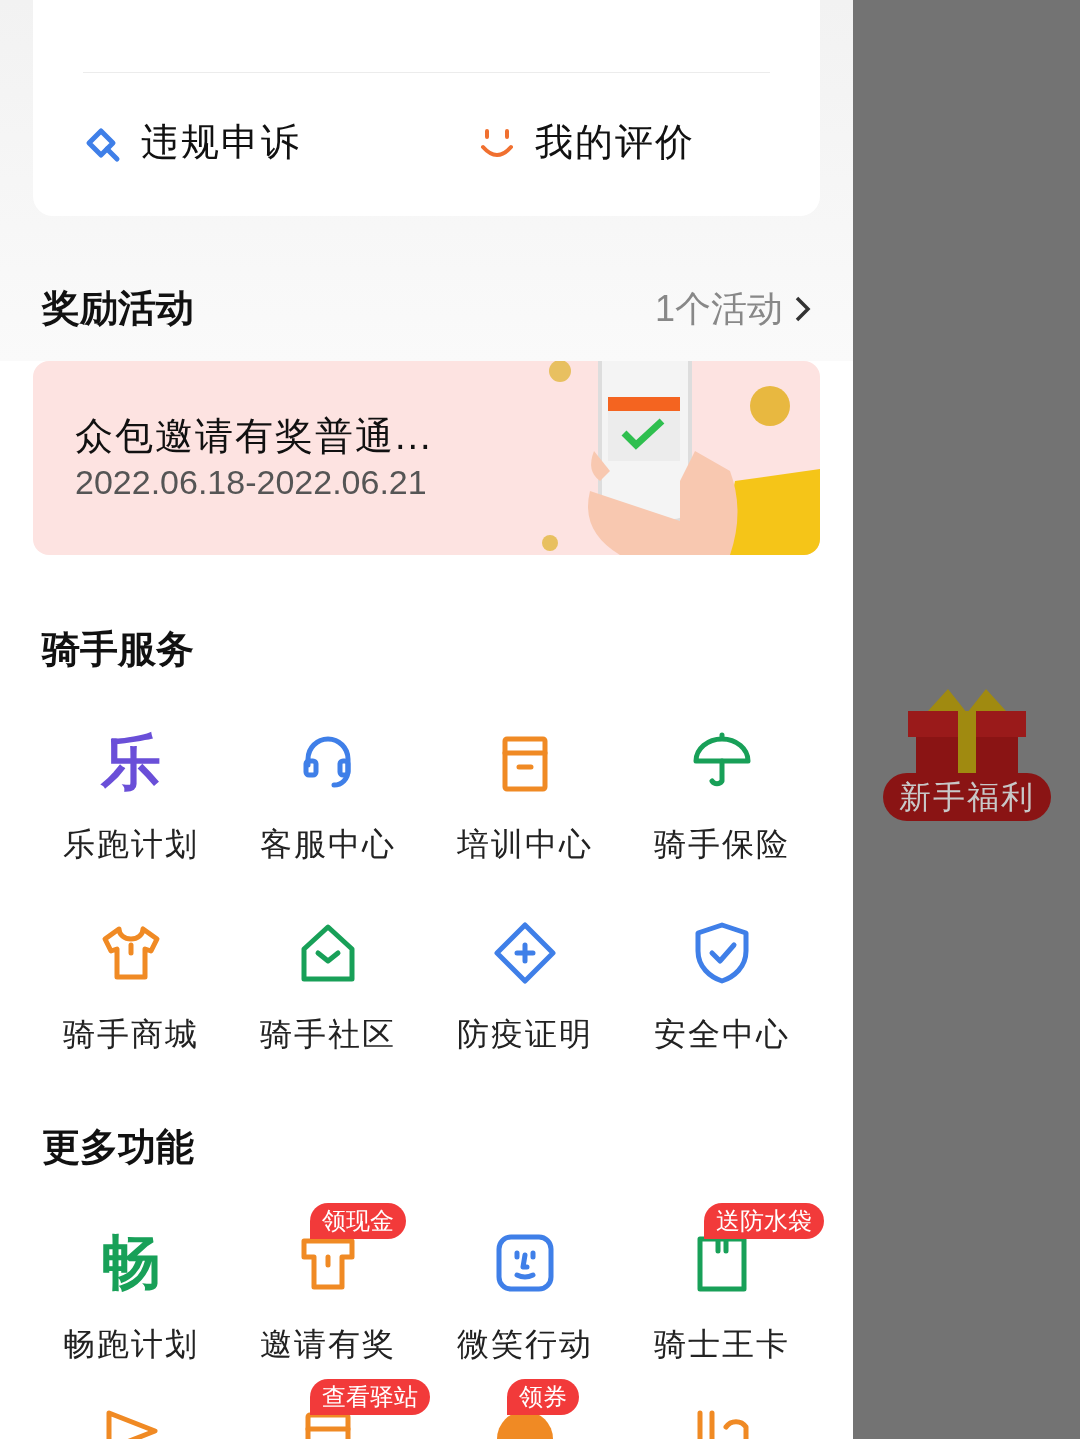 The image size is (1080, 1439). I want to click on promo-badge: 领券, so click(543, 1397).